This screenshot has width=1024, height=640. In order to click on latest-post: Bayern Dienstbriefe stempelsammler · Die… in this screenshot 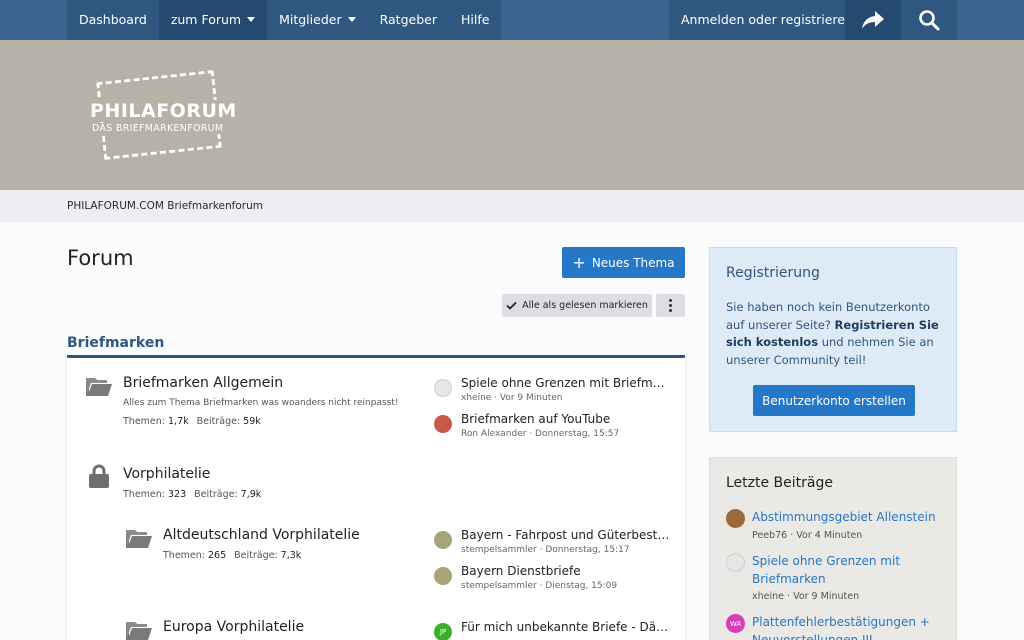, I will do `click(554, 579)`.